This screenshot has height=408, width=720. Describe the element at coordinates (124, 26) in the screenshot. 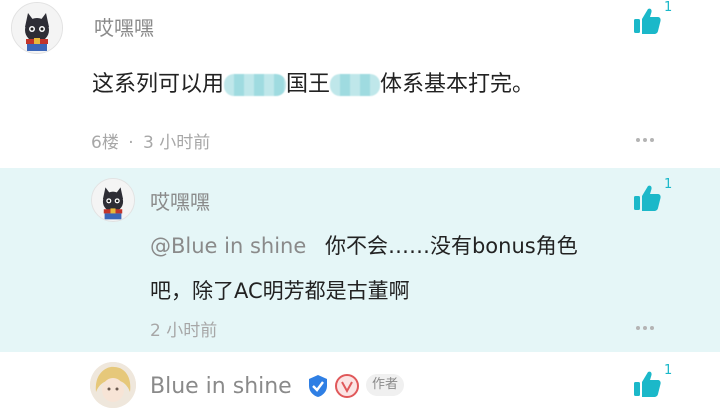

I see `comment-author: 哎嘿嘿` at that location.